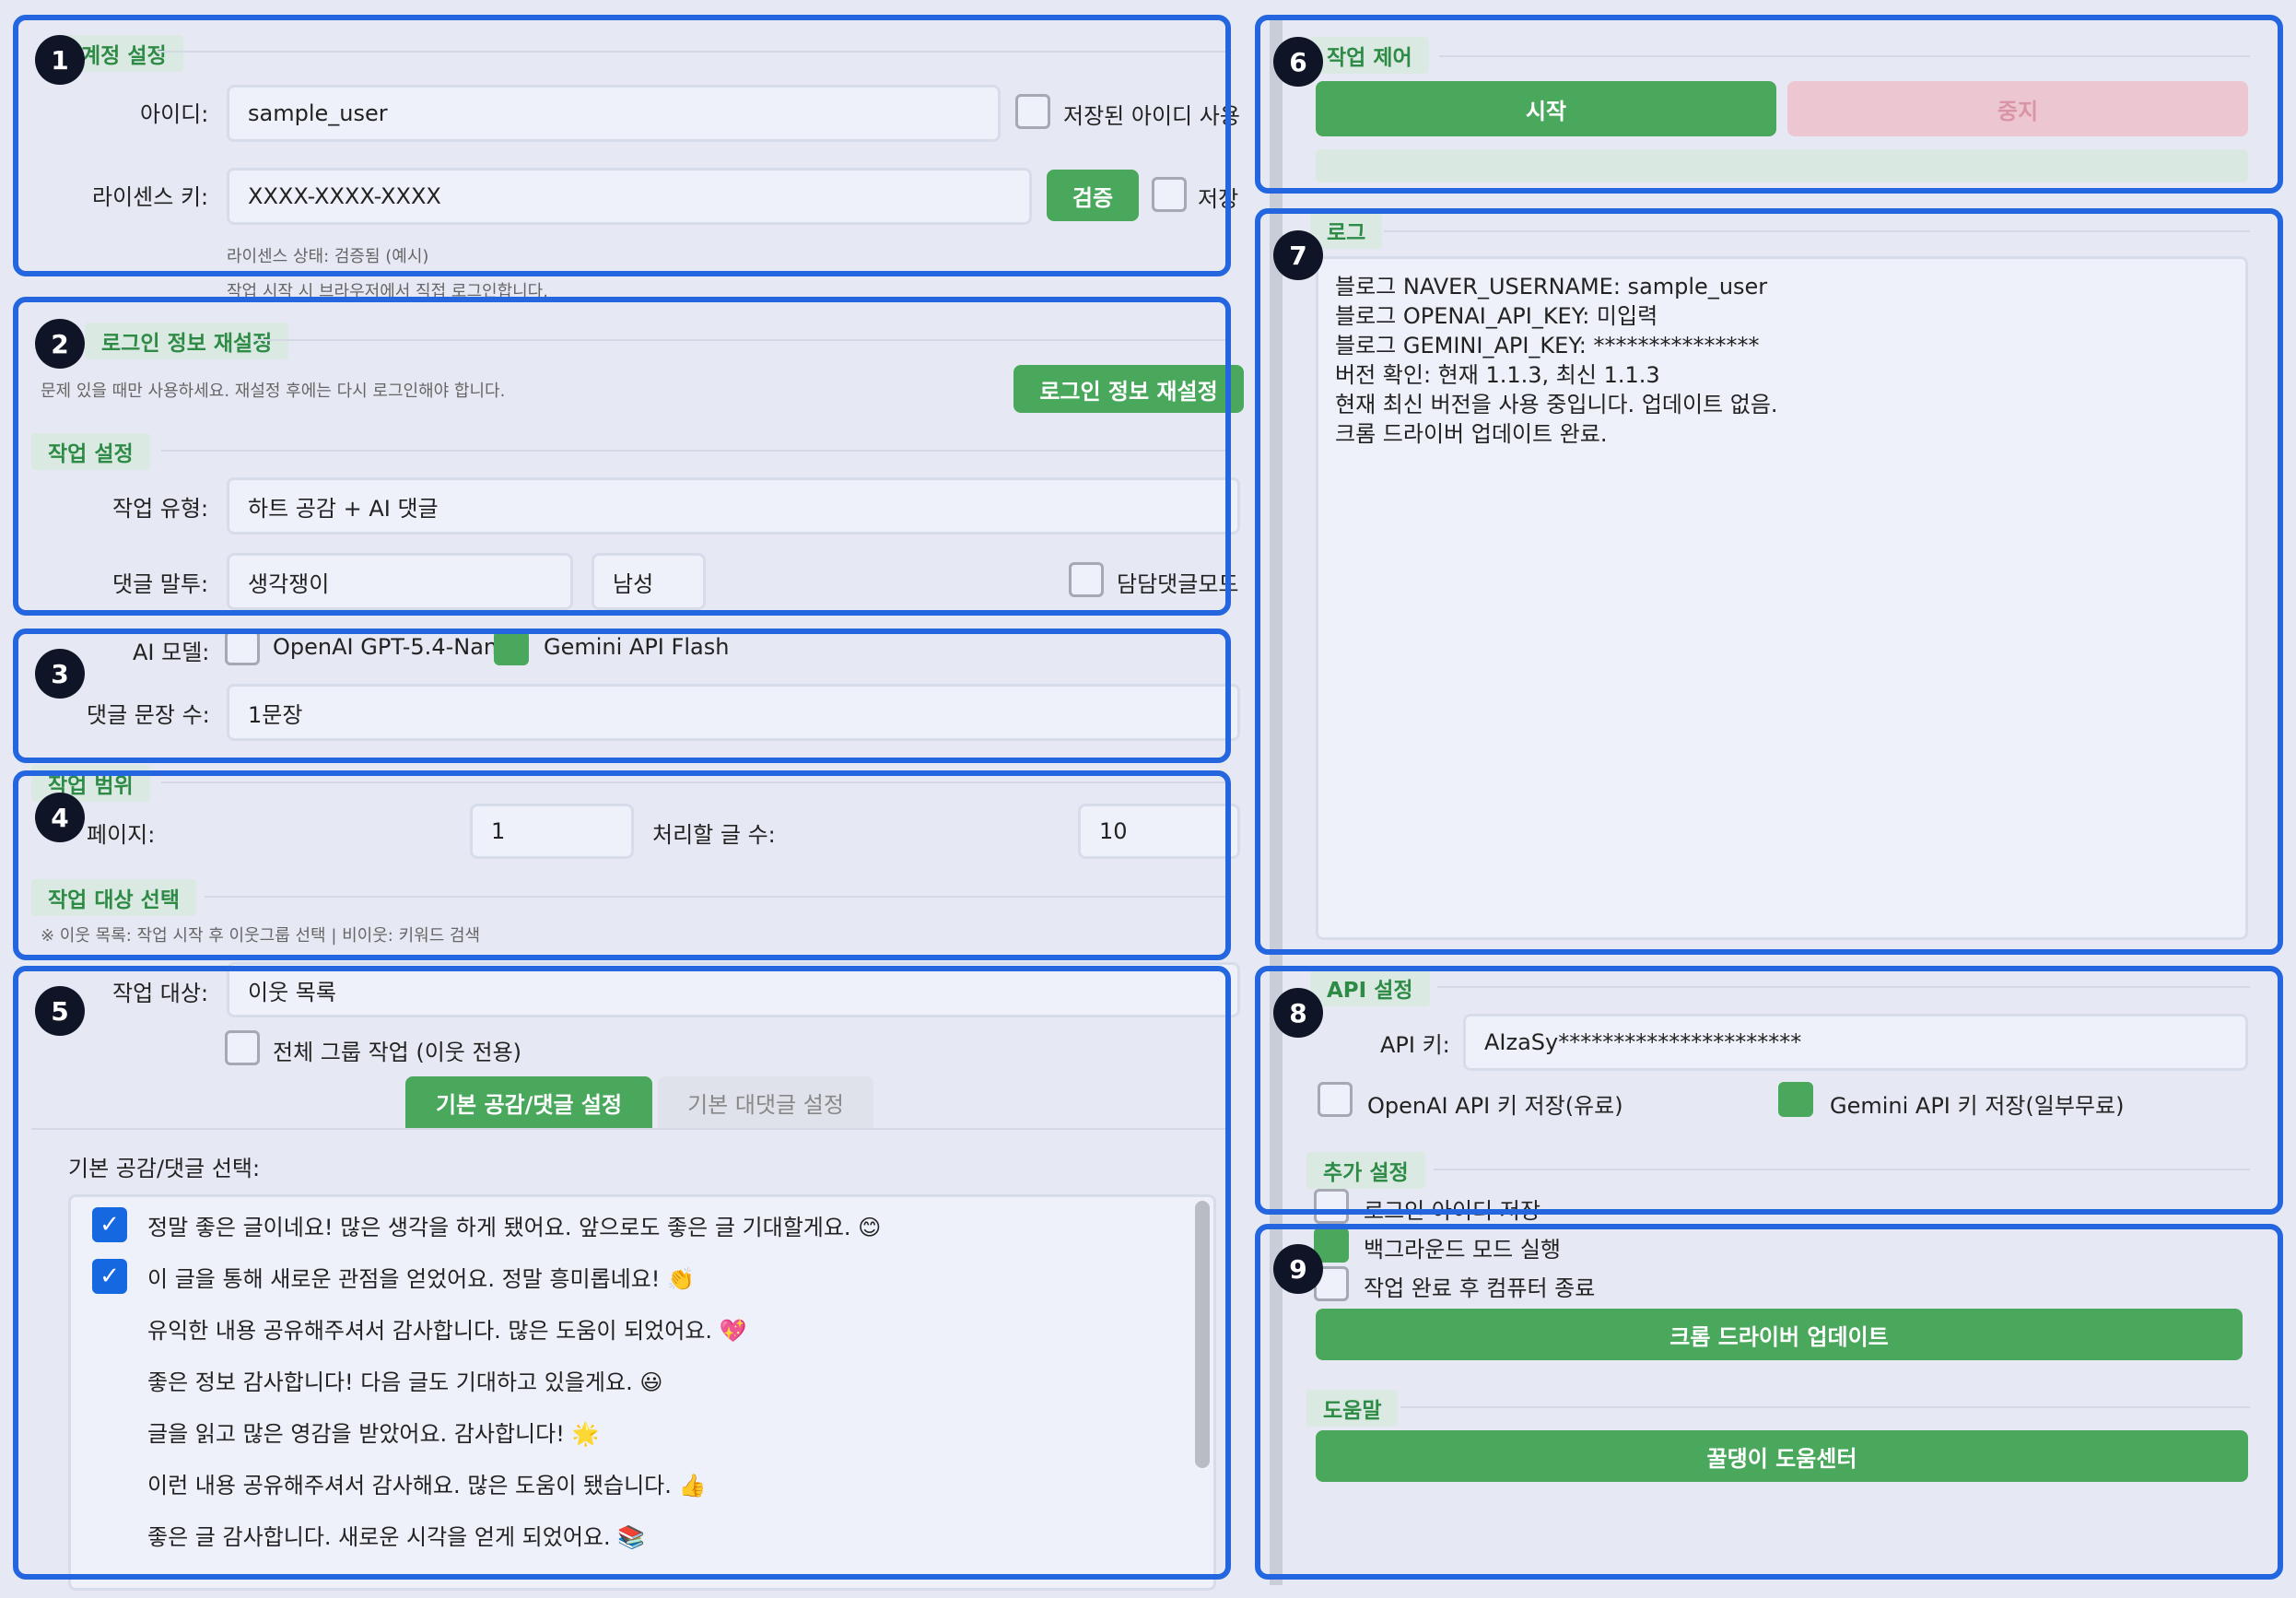  I want to click on tone-select: 생각쟁이, so click(400, 581).